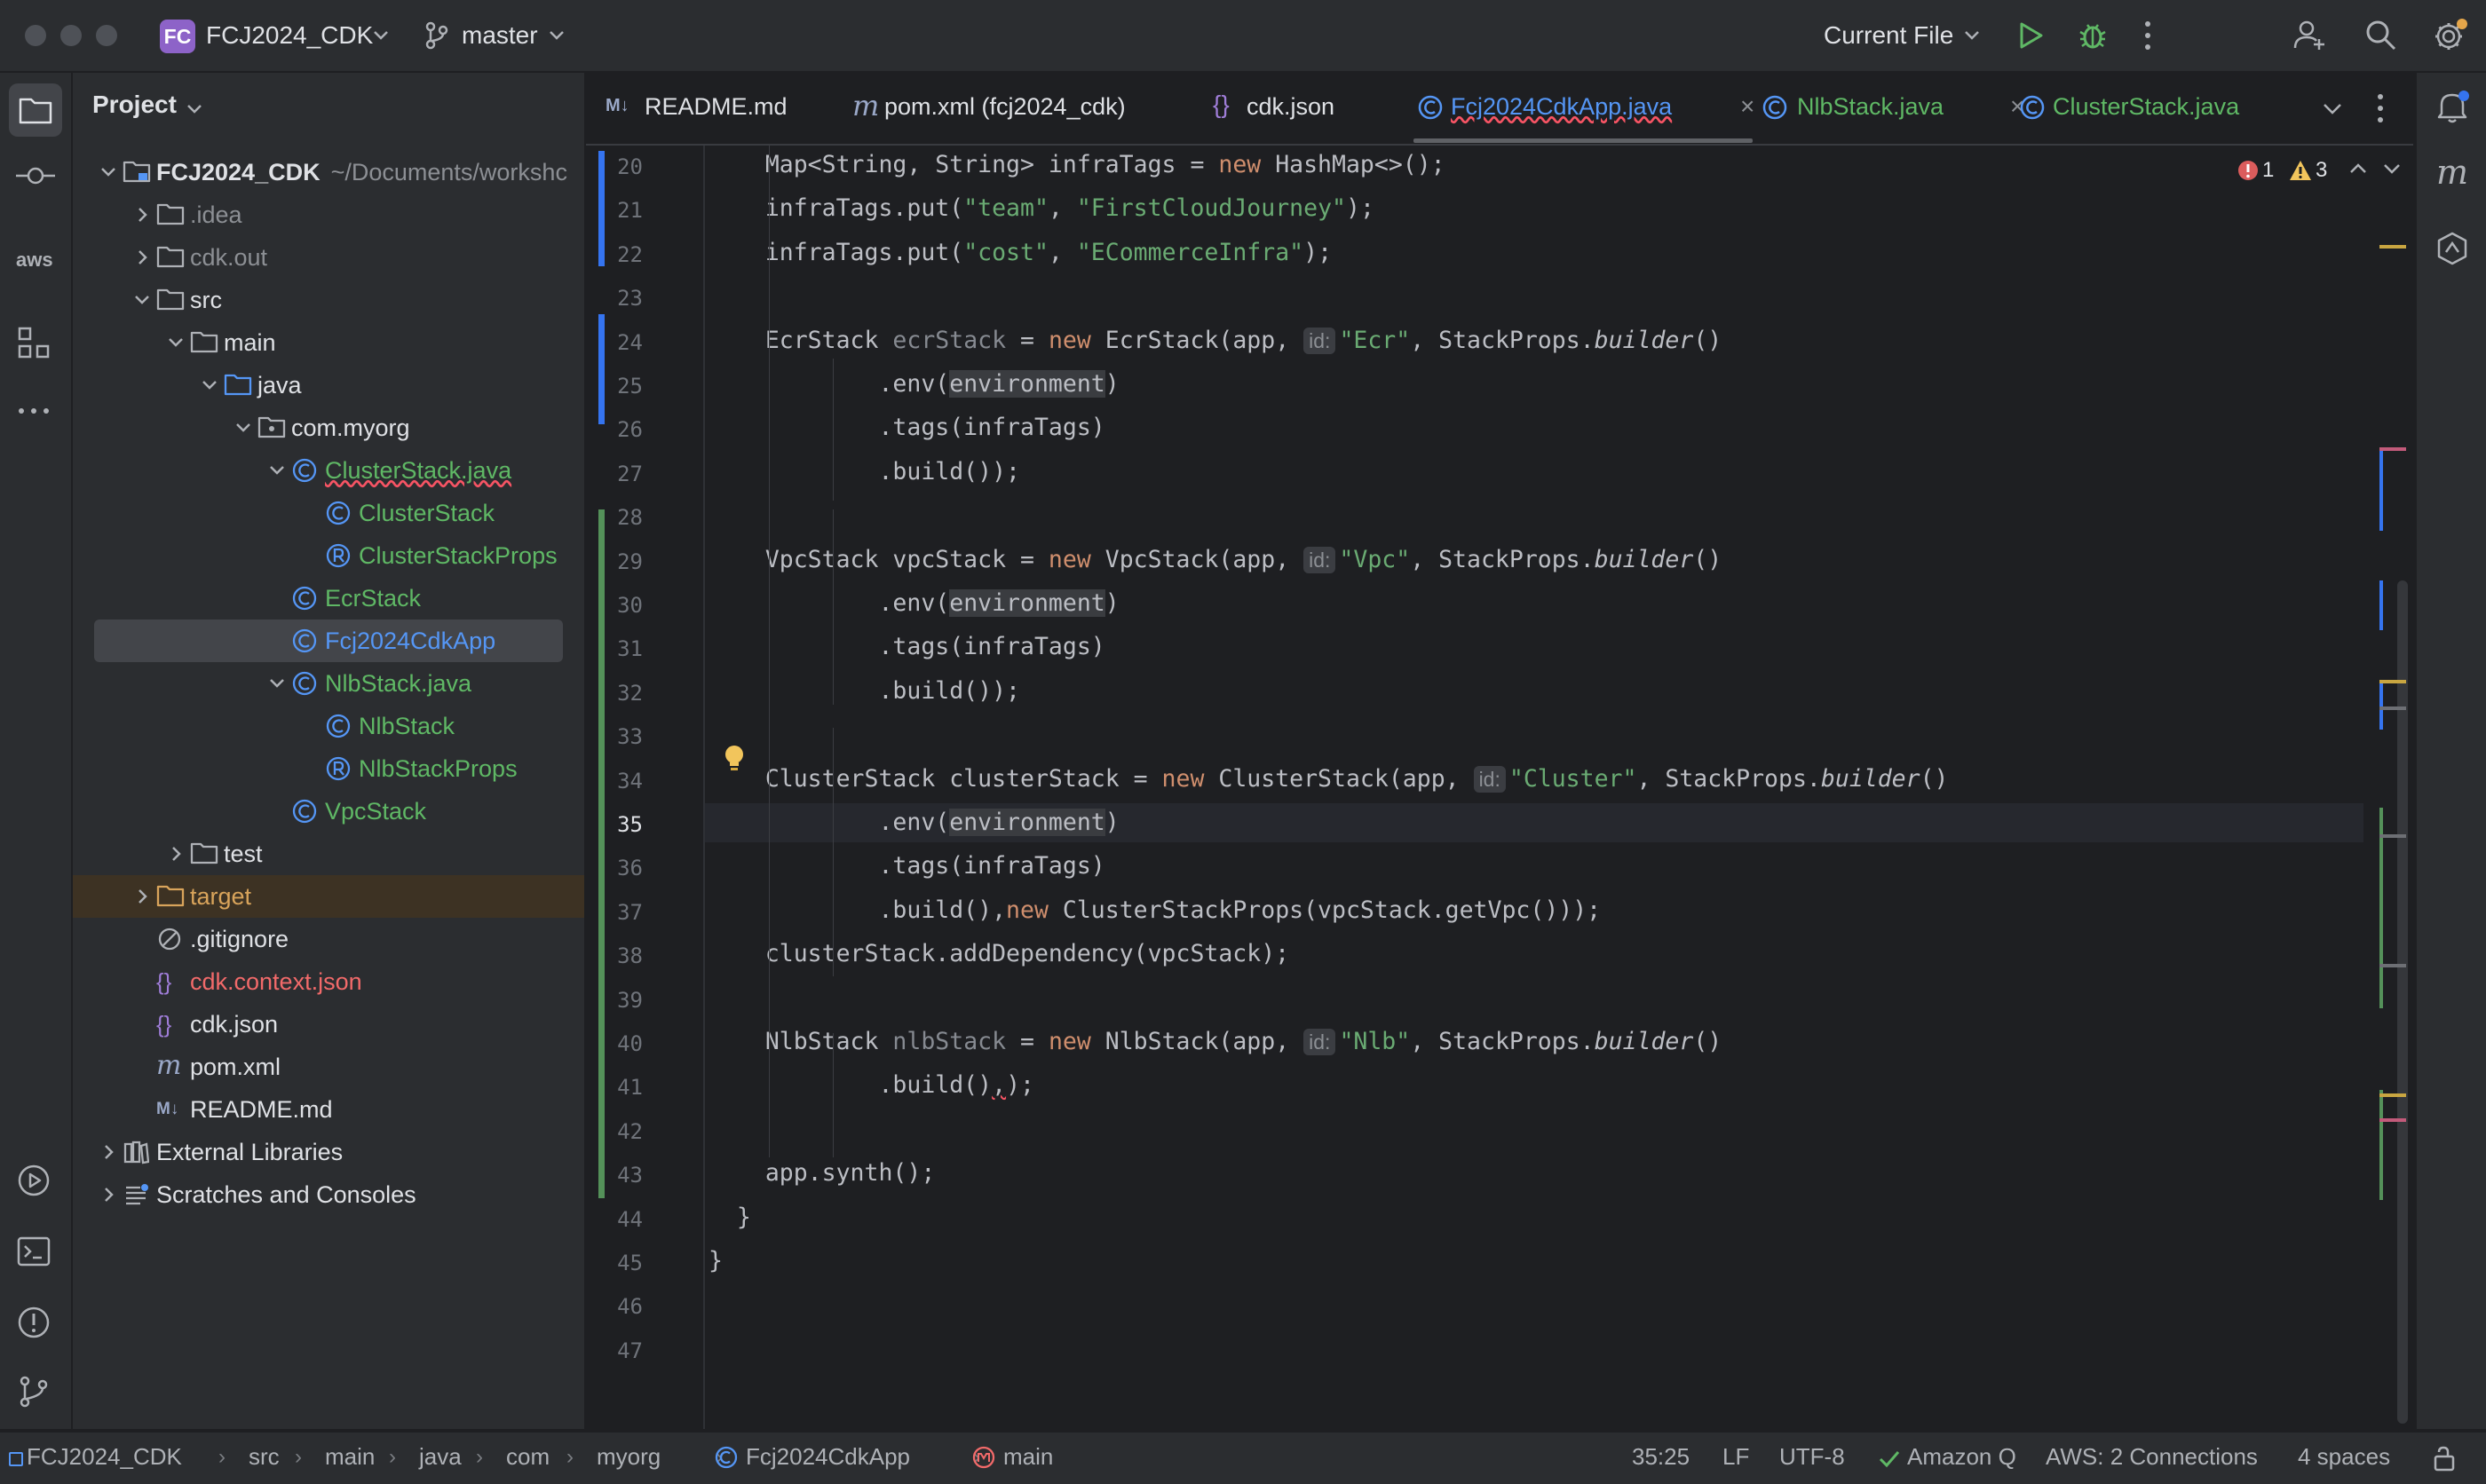  Describe the element at coordinates (328, 428) in the screenshot. I see `tree-item: com.myorg` at that location.